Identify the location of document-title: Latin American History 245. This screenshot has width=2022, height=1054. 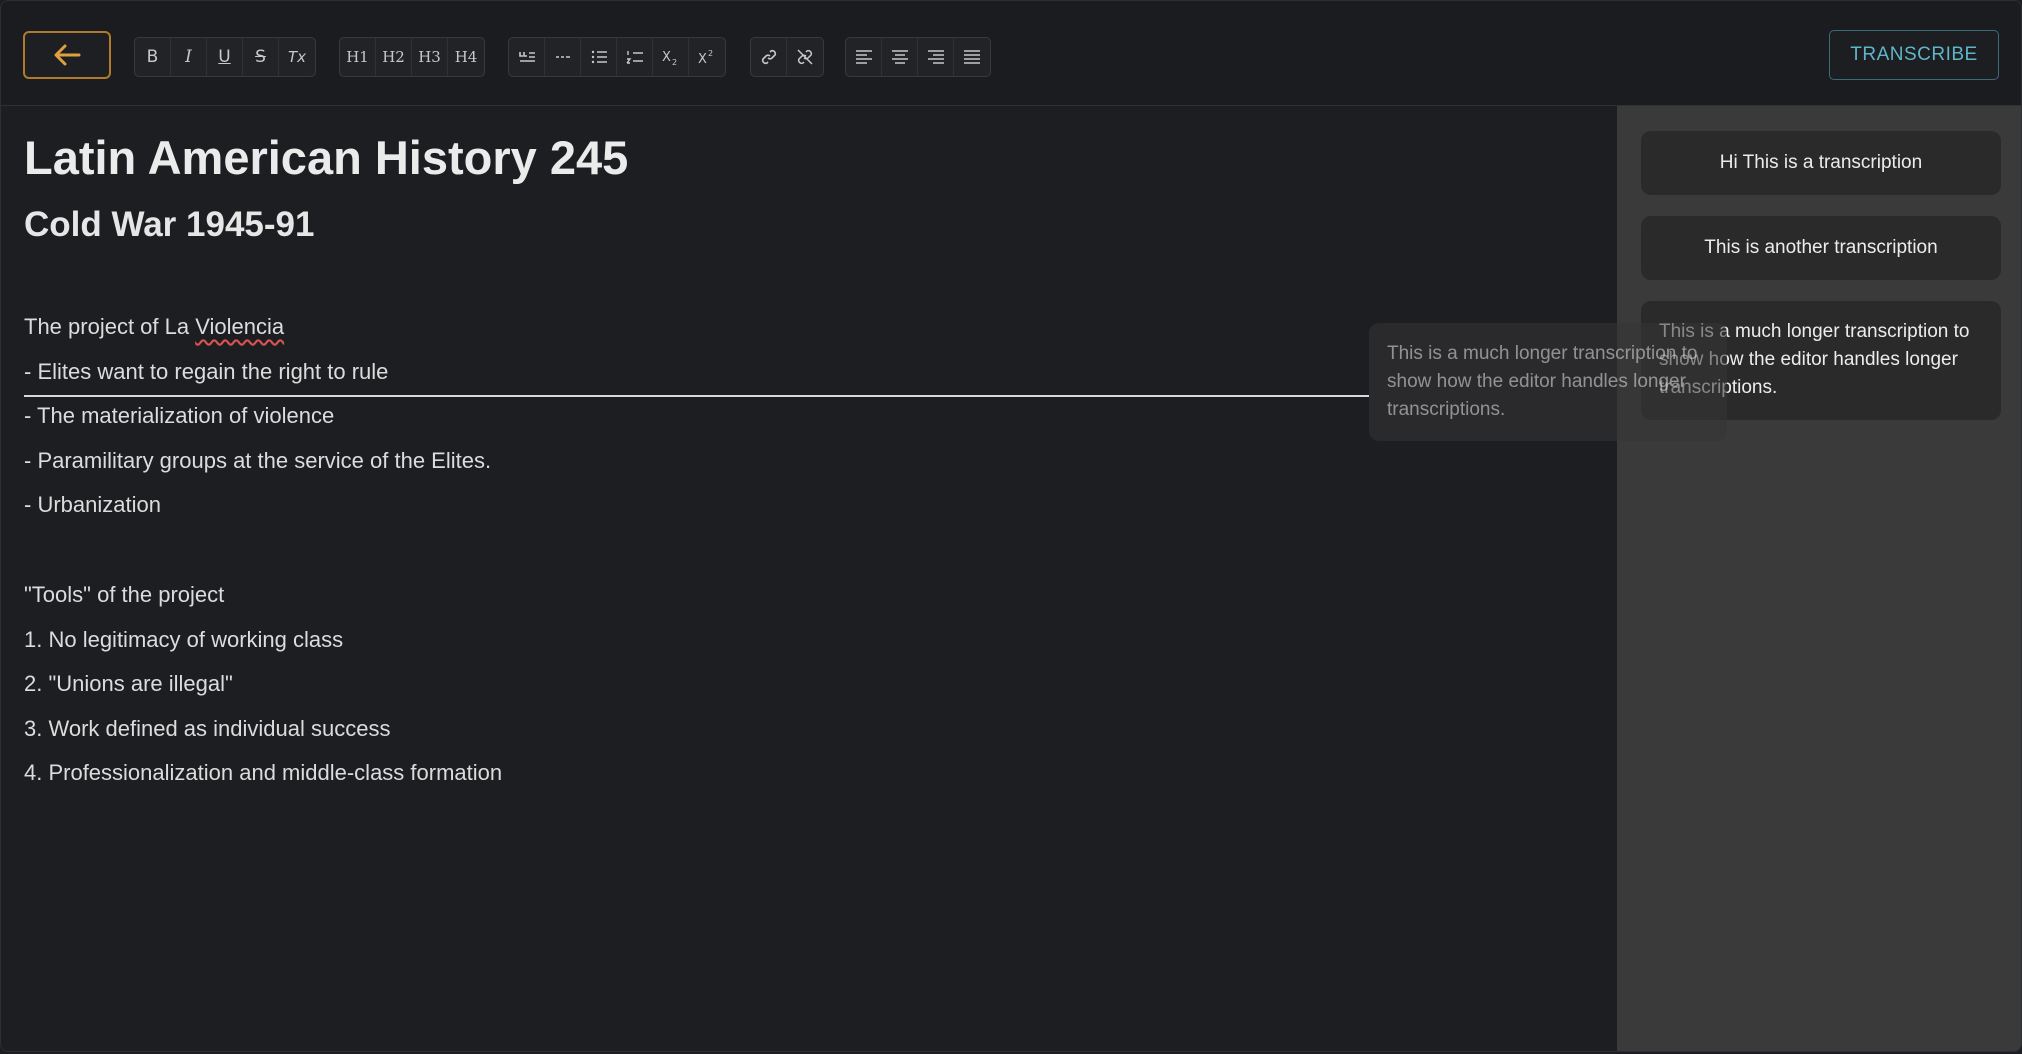
(326, 157).